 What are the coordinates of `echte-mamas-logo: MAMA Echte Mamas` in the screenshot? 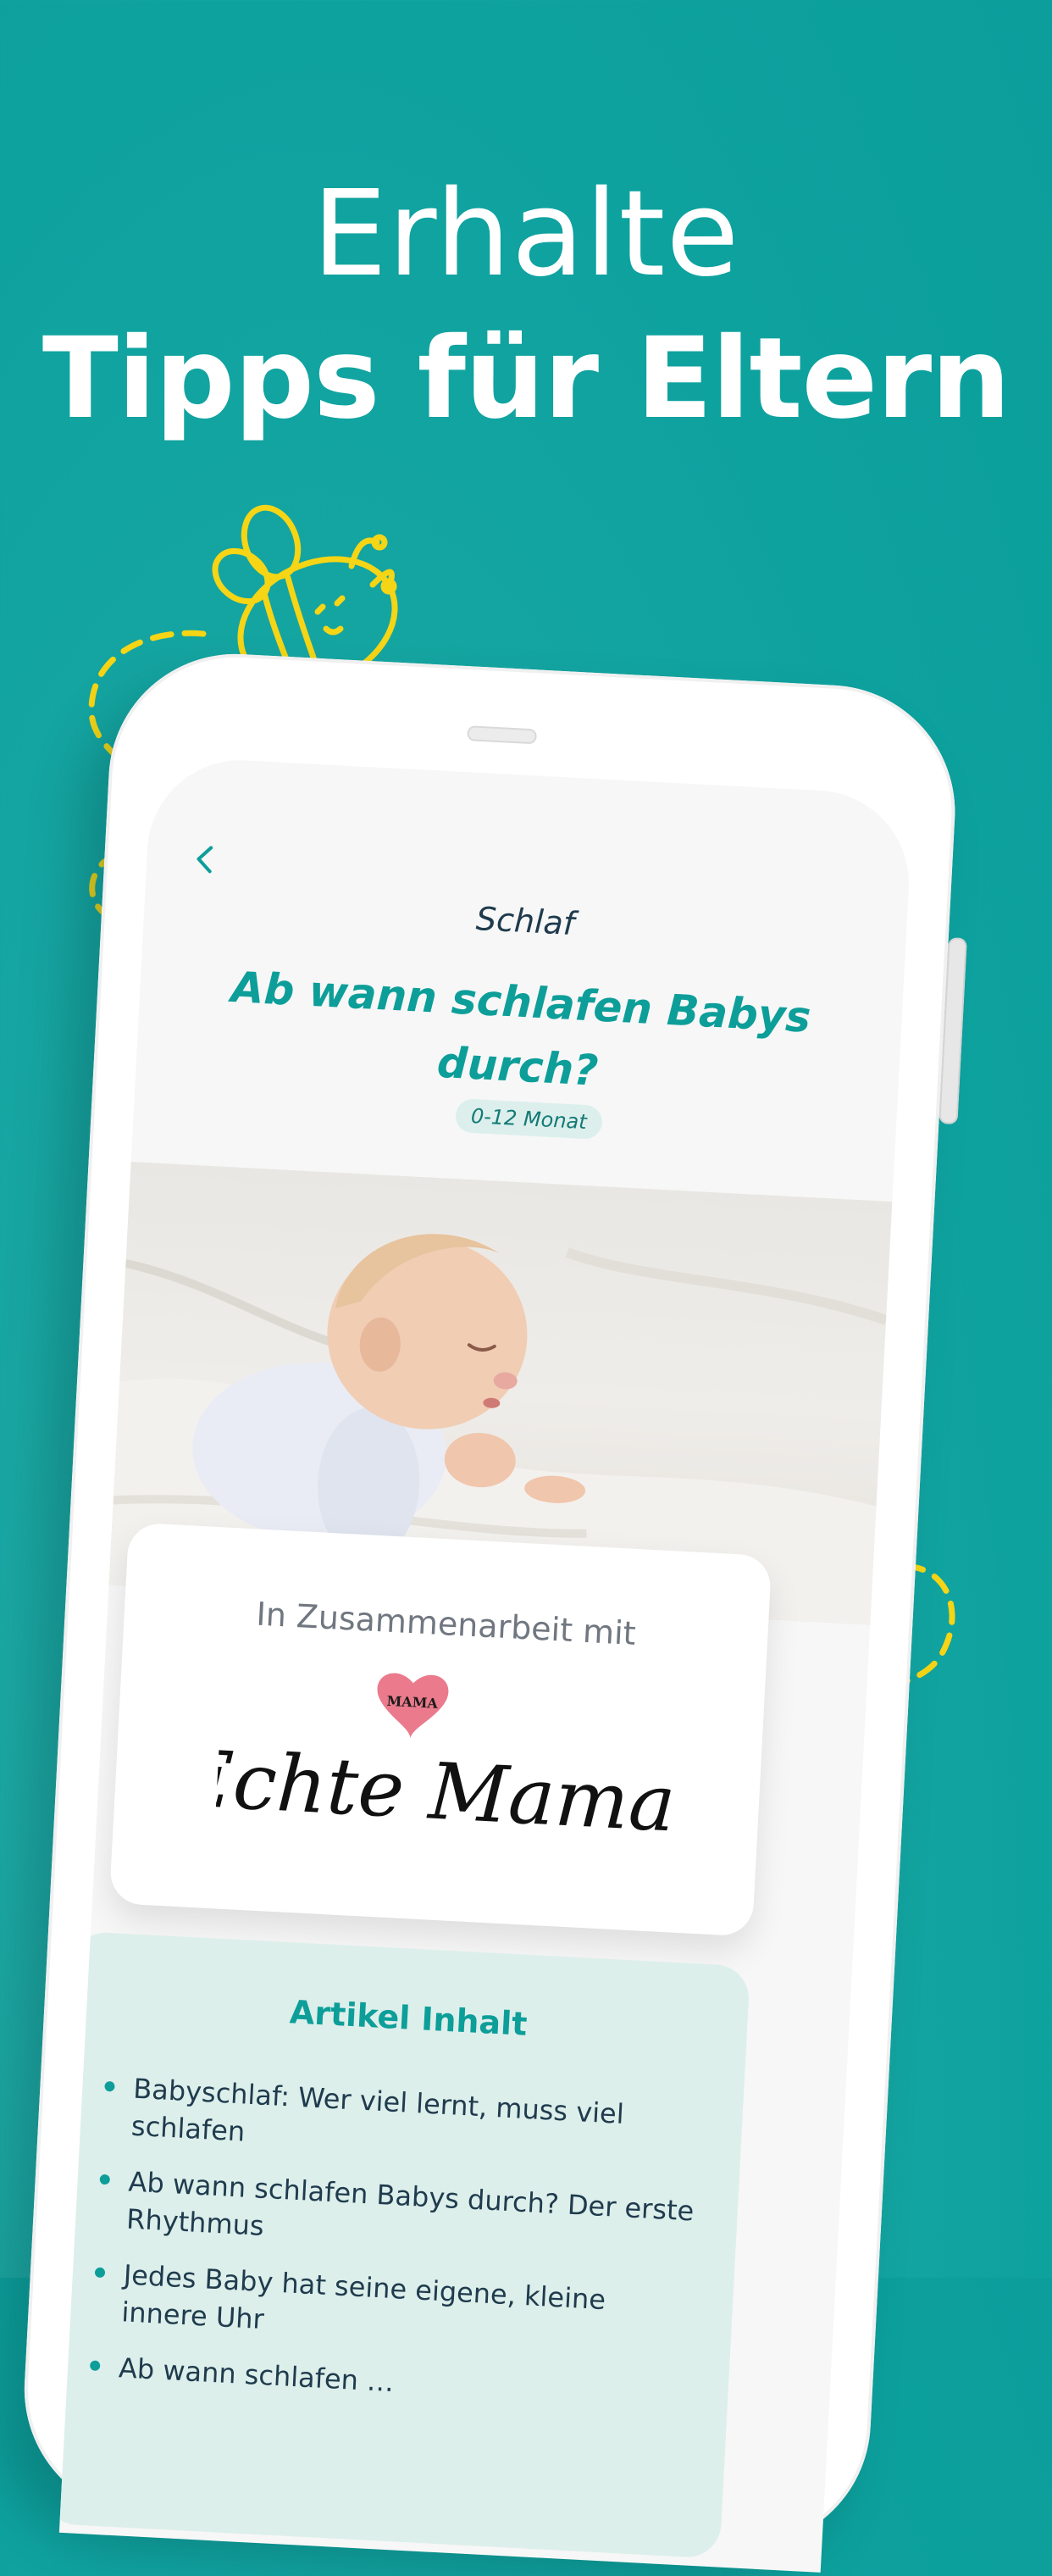 It's located at (447, 1762).